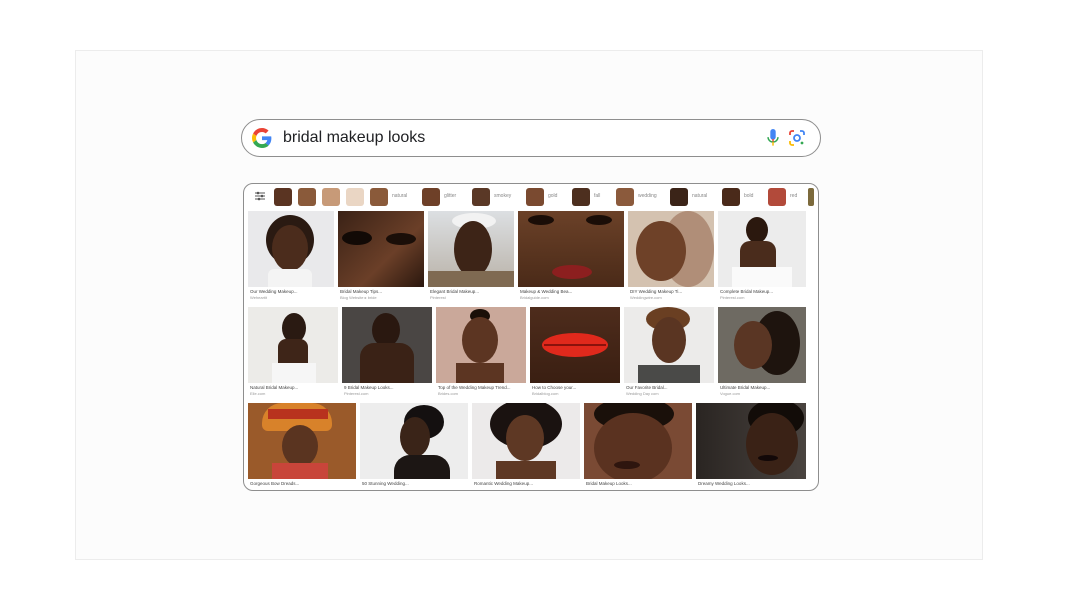 The width and height of the screenshot is (1092, 614). What do you see at coordinates (797, 138) in the screenshot?
I see `google-lens-icon` at bounding box center [797, 138].